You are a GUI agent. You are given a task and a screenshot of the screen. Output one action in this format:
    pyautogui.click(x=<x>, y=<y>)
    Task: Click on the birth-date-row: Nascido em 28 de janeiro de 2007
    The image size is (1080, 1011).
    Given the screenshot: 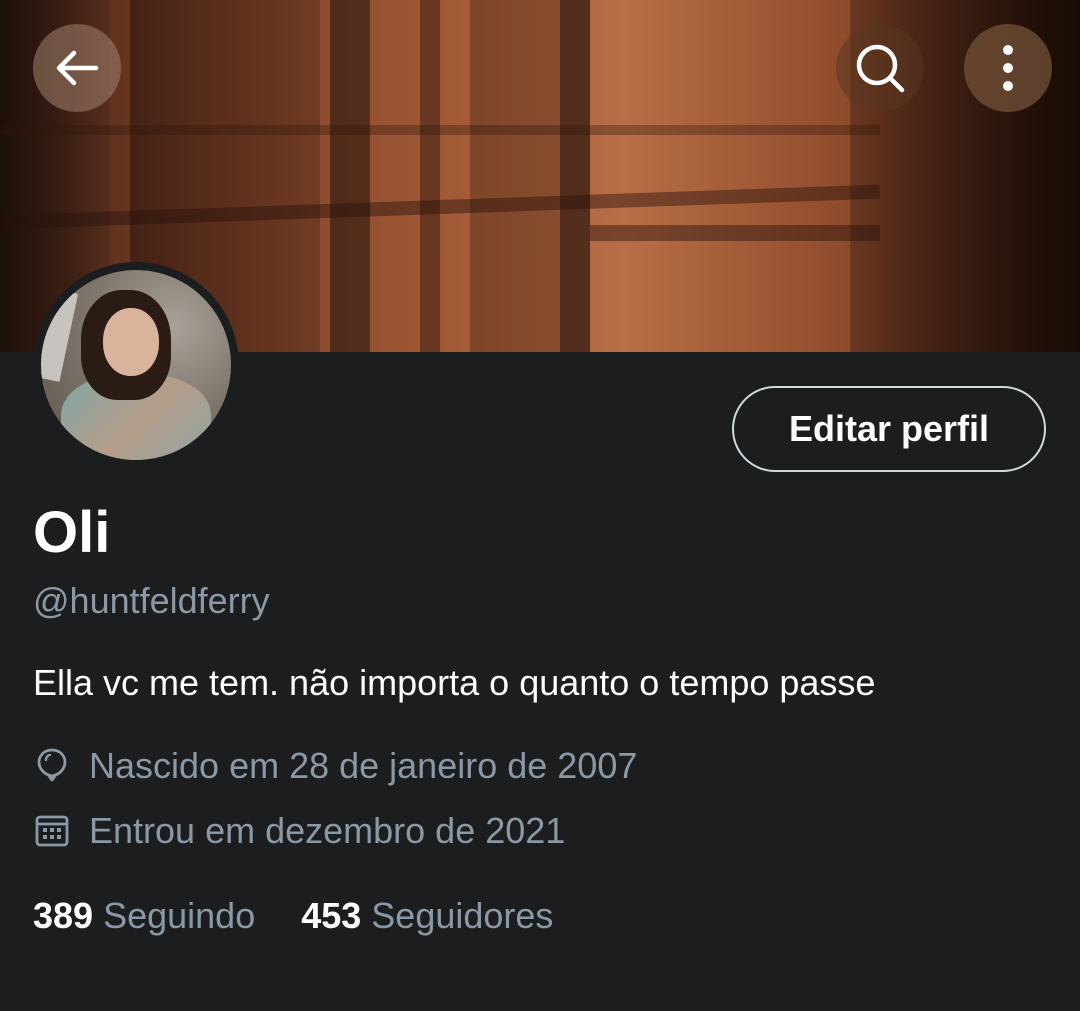 What is the action you would take?
    pyautogui.click(x=335, y=766)
    